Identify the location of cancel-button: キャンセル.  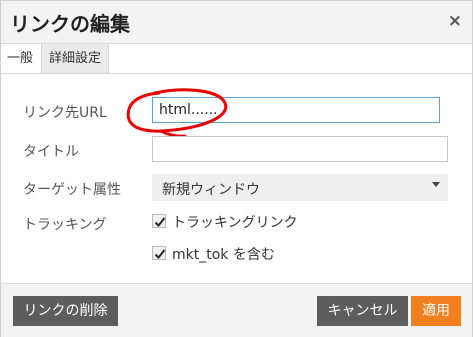
(362, 311).